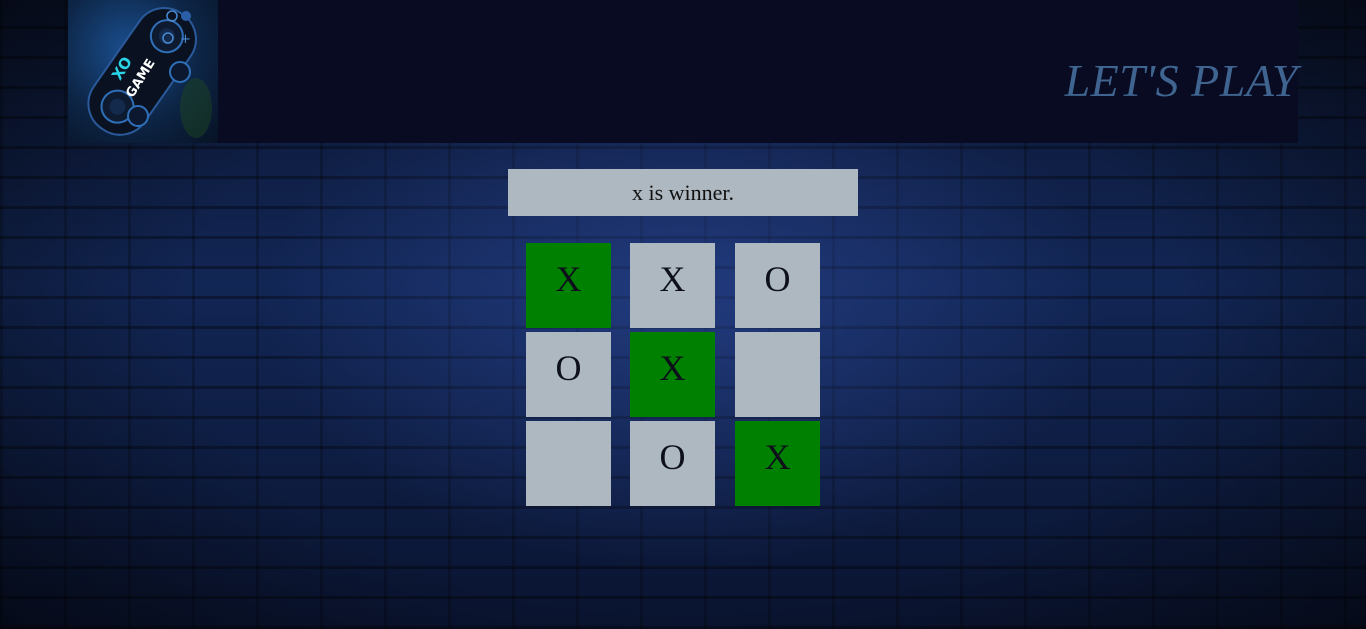 The height and width of the screenshot is (629, 1366). I want to click on page-title: LET'S PLAY, so click(1181, 80).